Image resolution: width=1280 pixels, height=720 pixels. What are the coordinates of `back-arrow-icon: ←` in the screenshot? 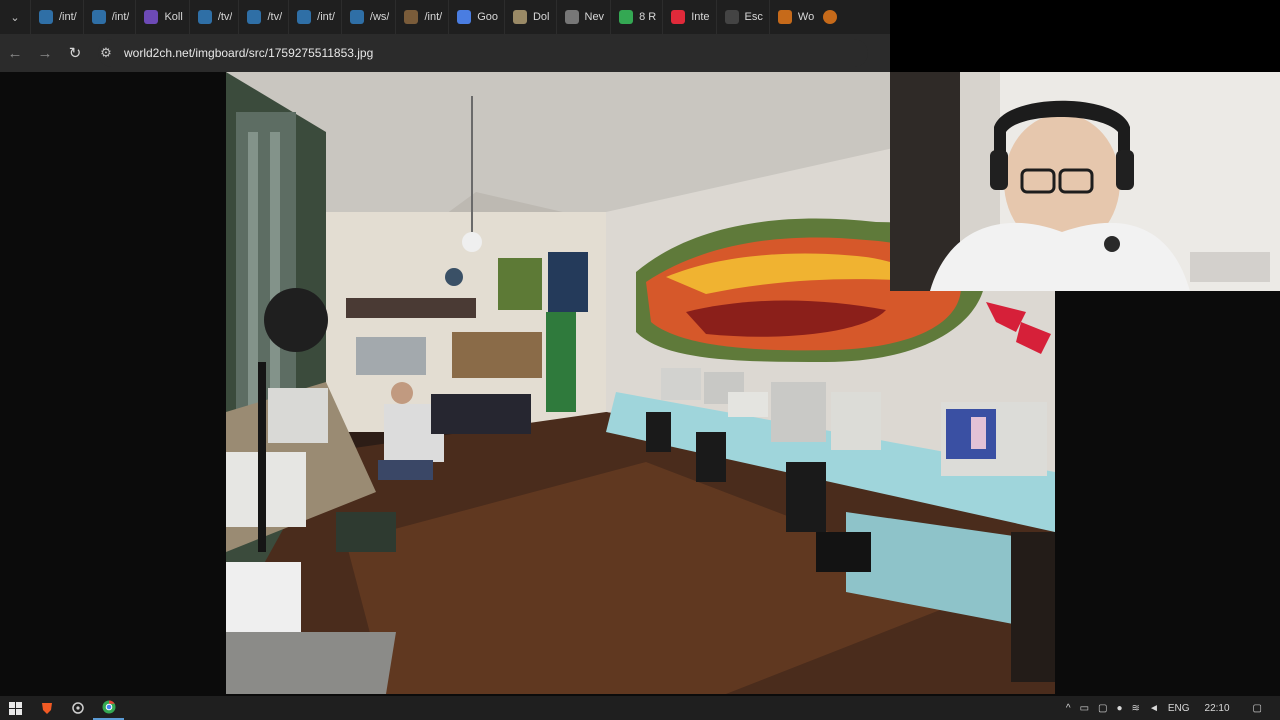 It's located at (15, 53).